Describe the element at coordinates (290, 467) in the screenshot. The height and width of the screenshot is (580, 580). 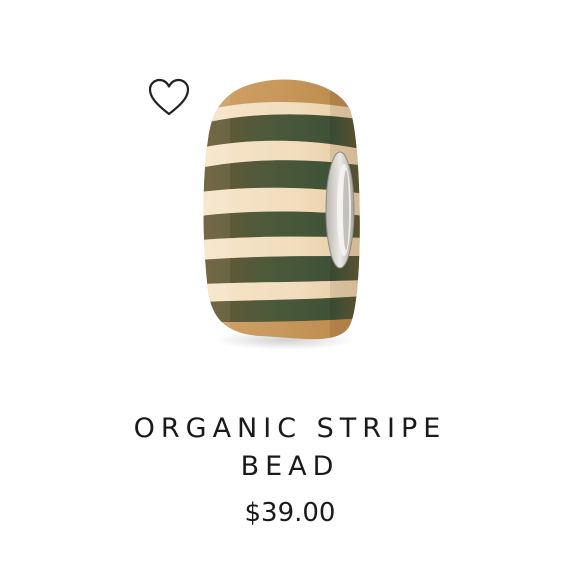
I see `product-title-continued: BEAD` at that location.